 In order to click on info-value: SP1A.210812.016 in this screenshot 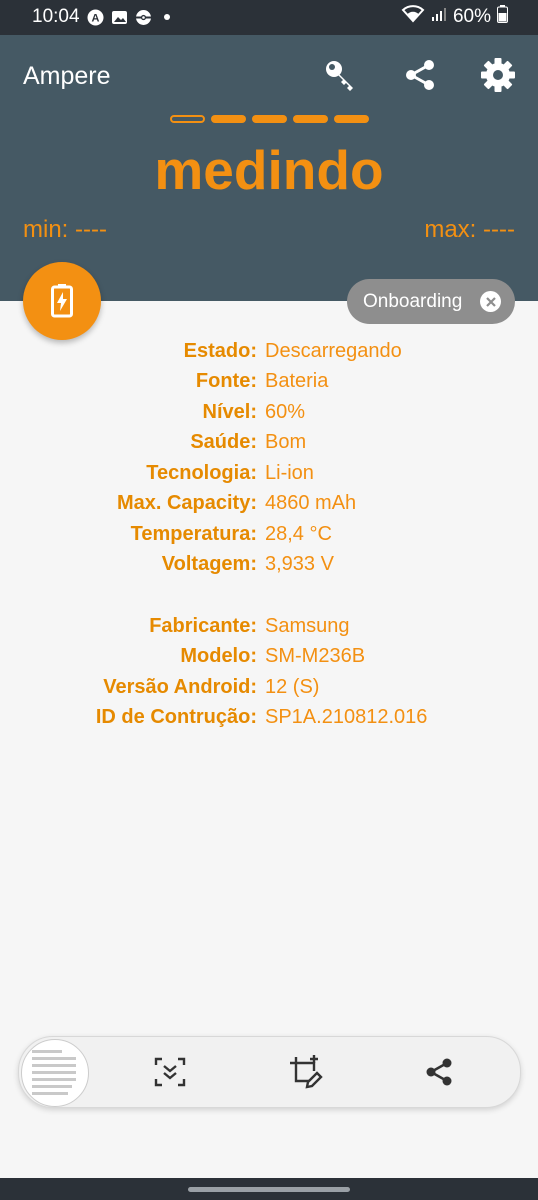, I will do `click(346, 717)`.